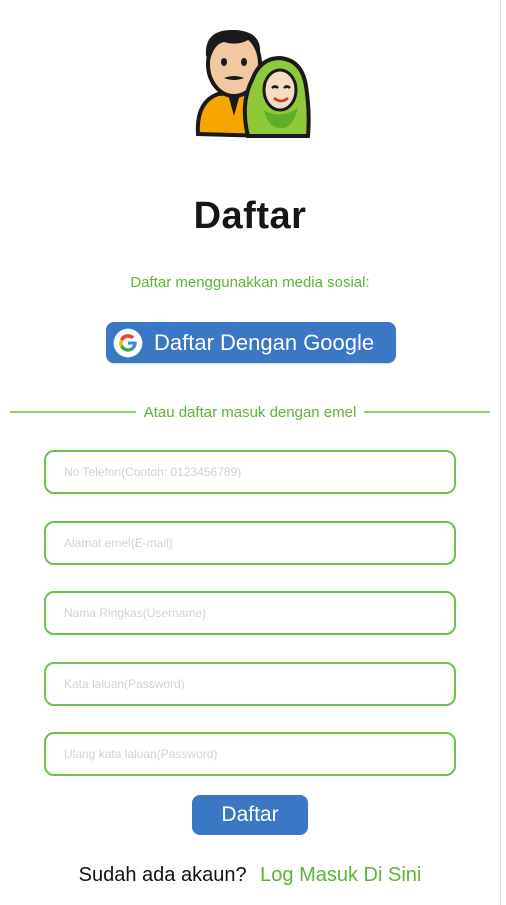  What do you see at coordinates (250, 754) in the screenshot?
I see `confirm-password-input` at bounding box center [250, 754].